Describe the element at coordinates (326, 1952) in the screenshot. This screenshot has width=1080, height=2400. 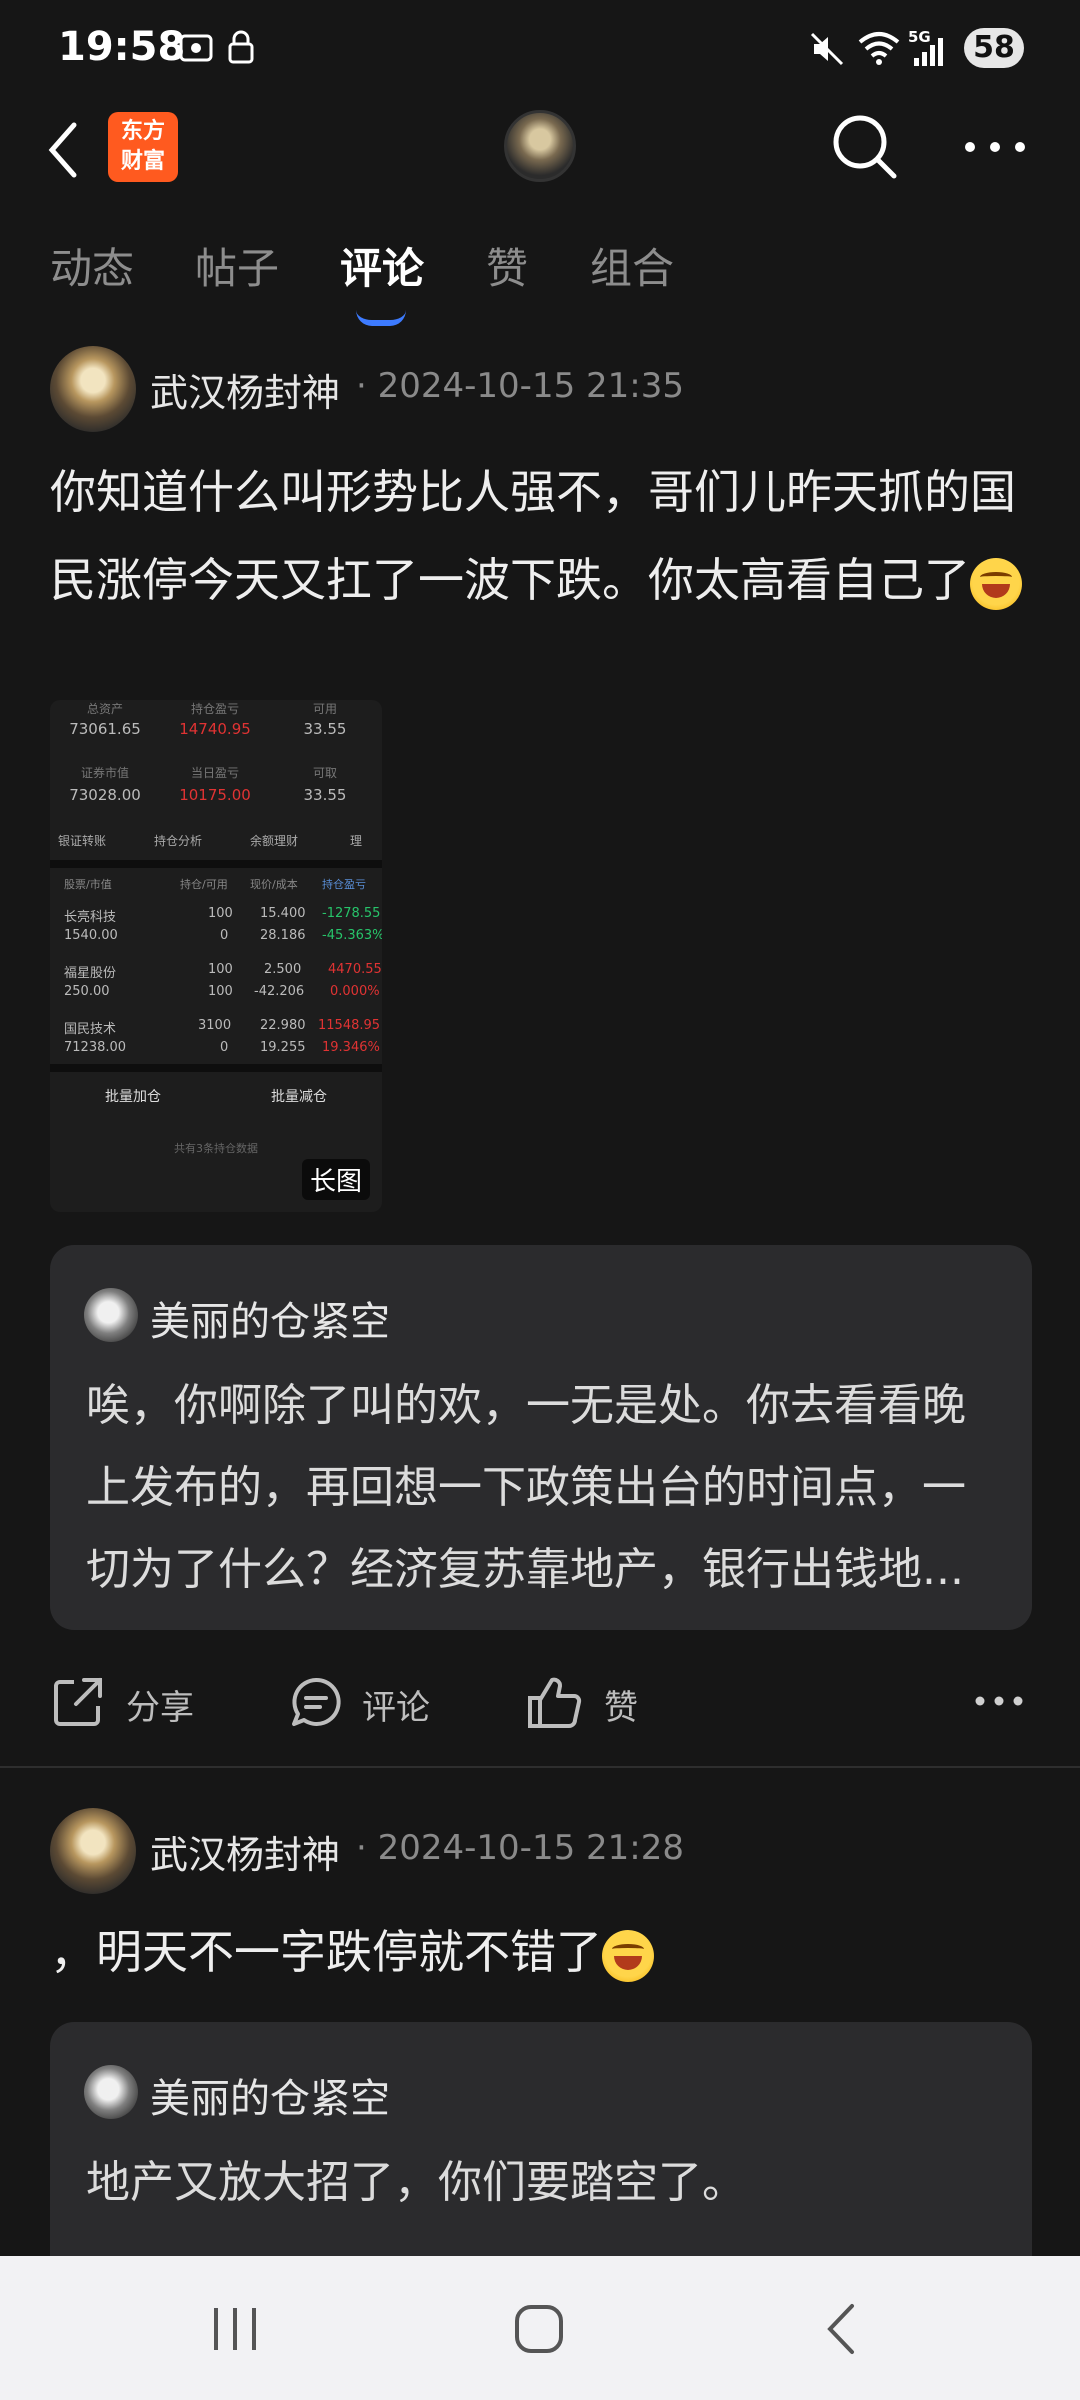
I see `post-text-content: ，明天不一字跌停就不错了` at that location.